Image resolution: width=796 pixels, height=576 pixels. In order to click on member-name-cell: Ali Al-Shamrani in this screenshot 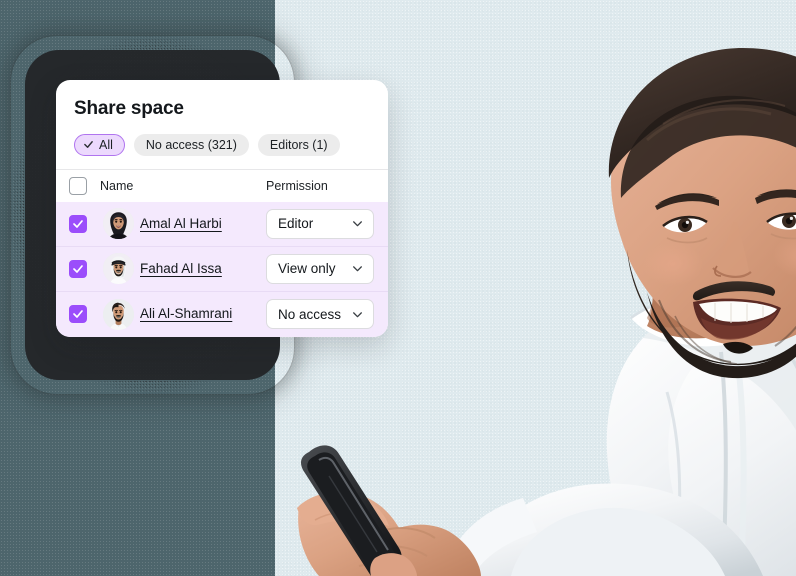, I will do `click(203, 314)`.